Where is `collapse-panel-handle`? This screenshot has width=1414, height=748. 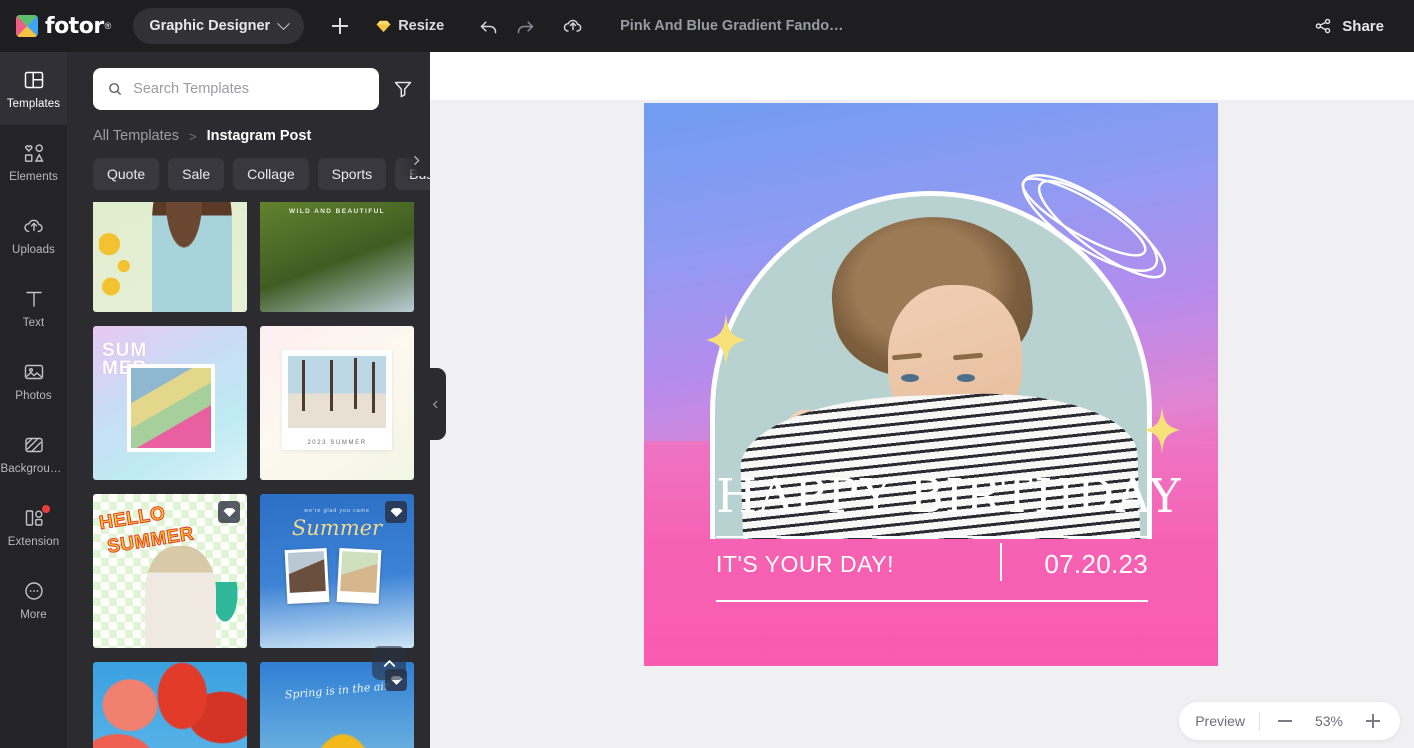
collapse-panel-handle is located at coordinates (435, 404).